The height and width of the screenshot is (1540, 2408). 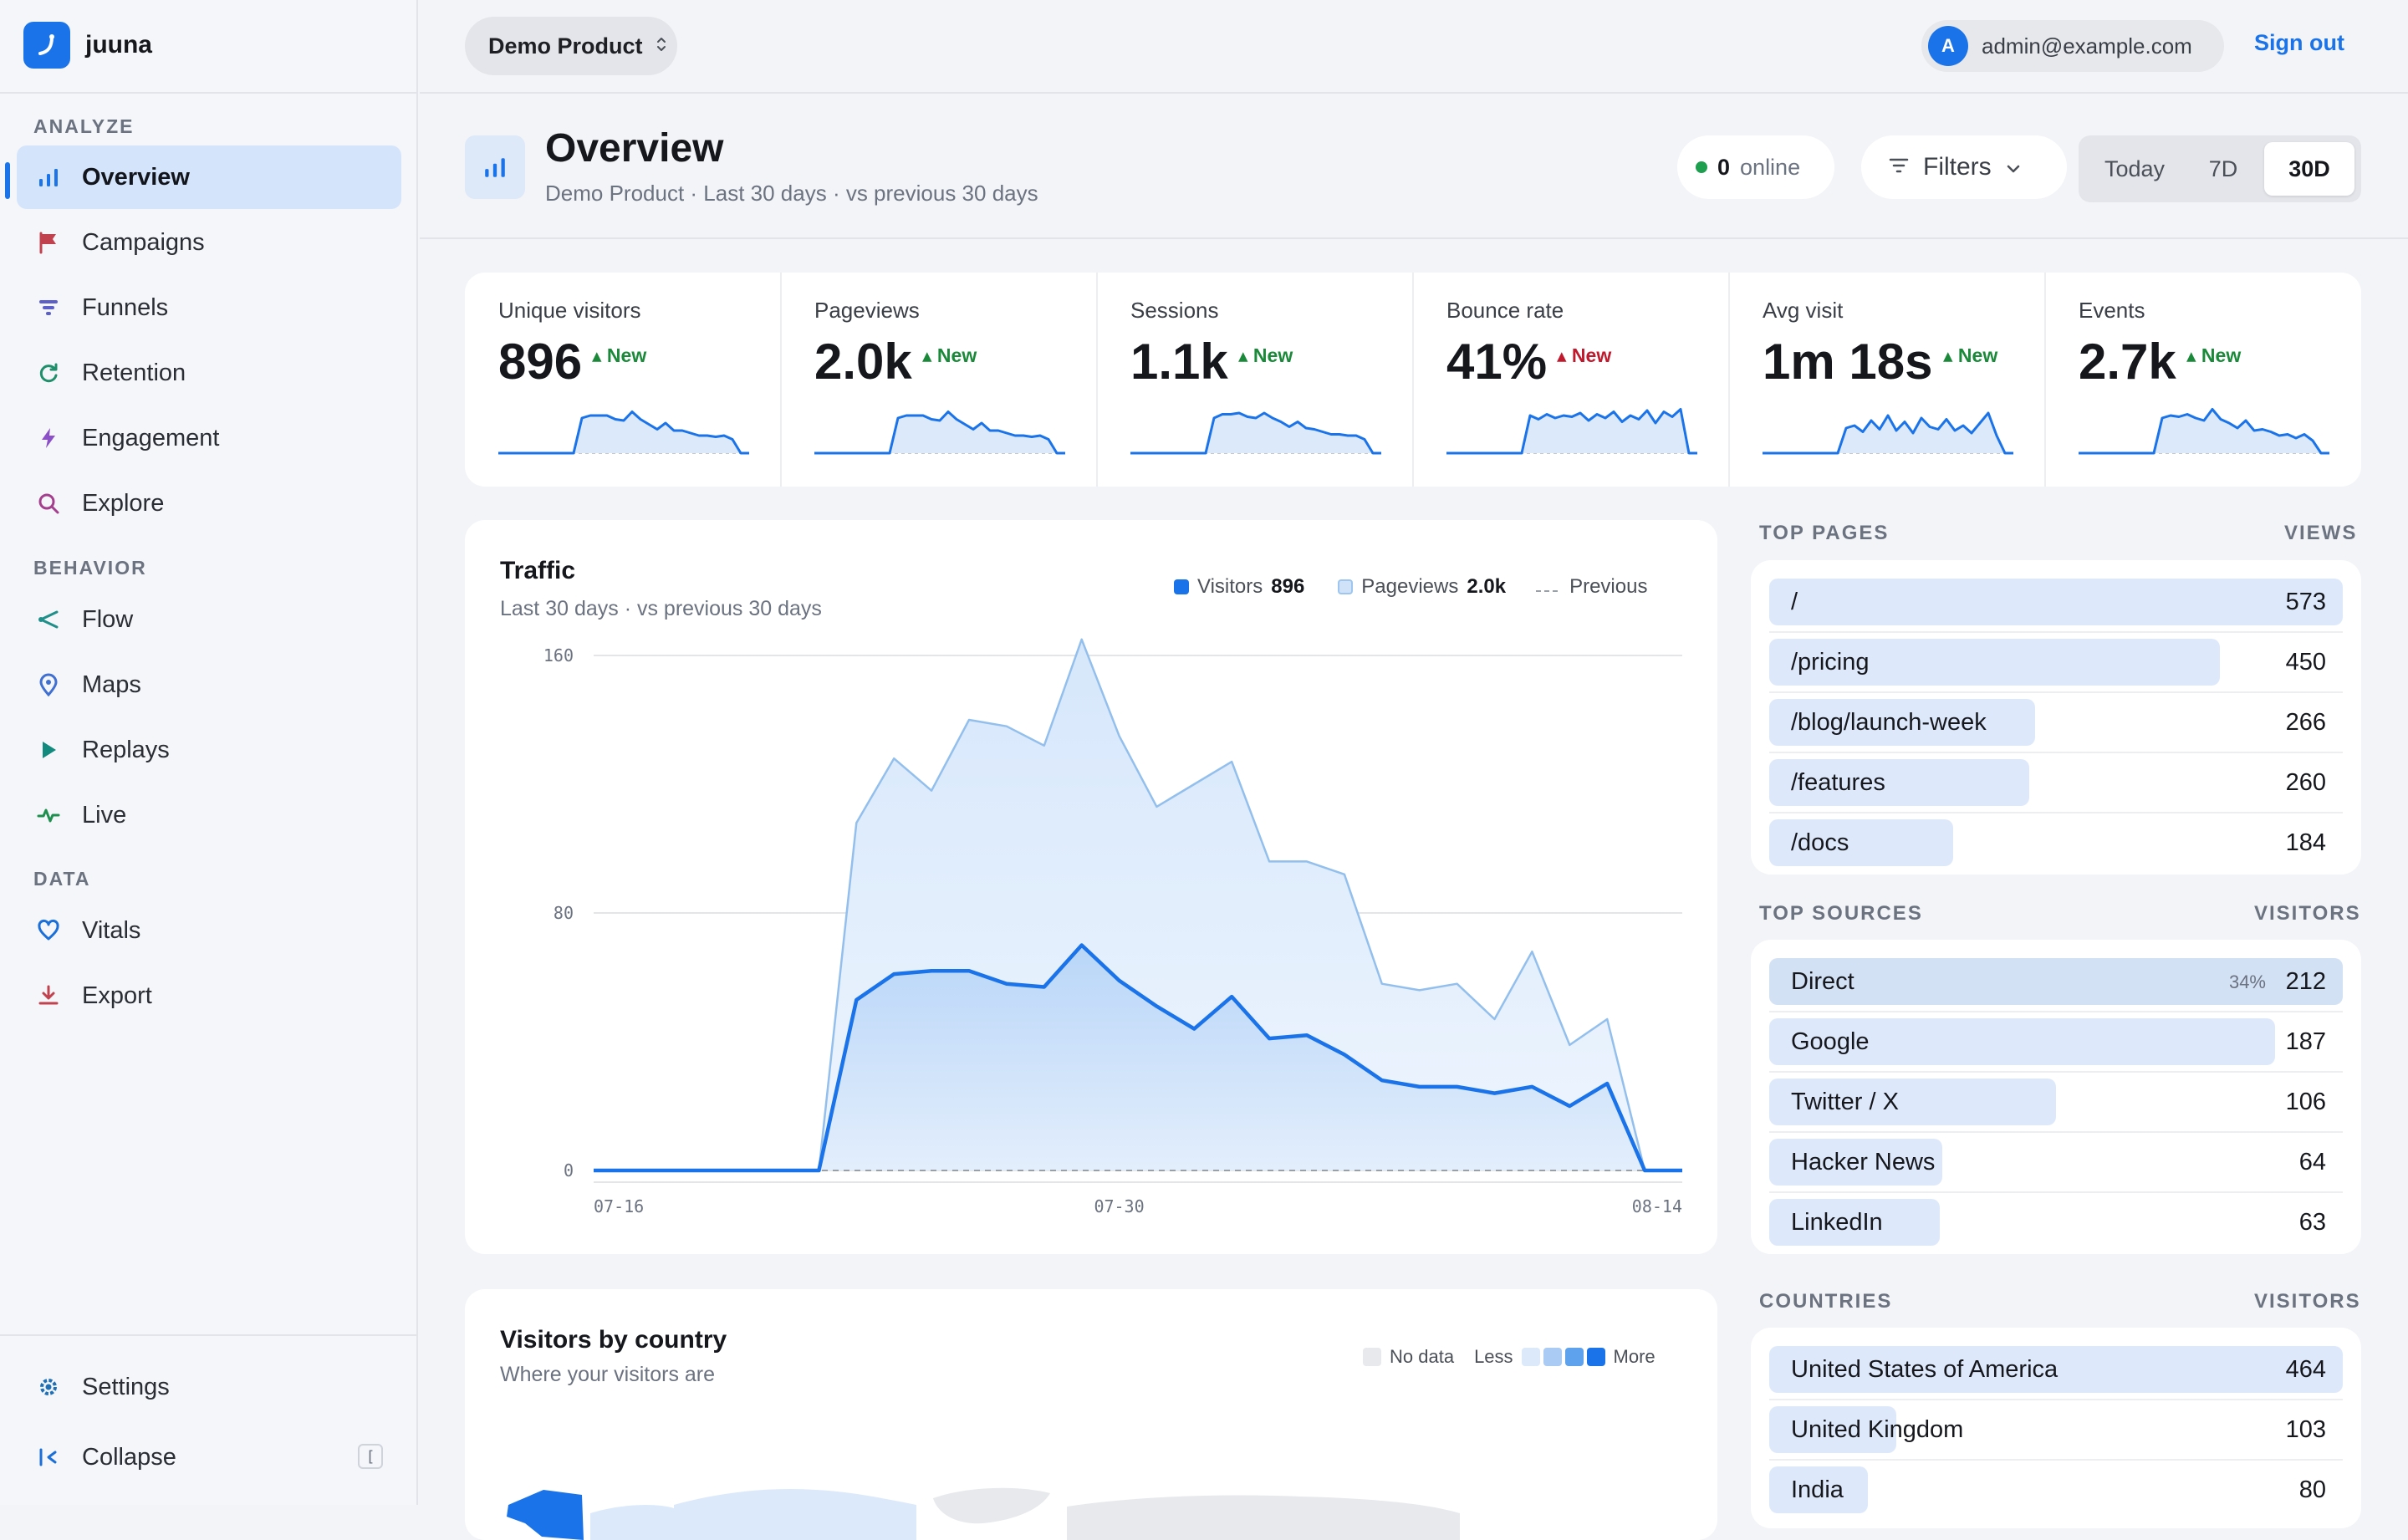 I want to click on top-pages-metric: VIEWS, so click(x=2320, y=534).